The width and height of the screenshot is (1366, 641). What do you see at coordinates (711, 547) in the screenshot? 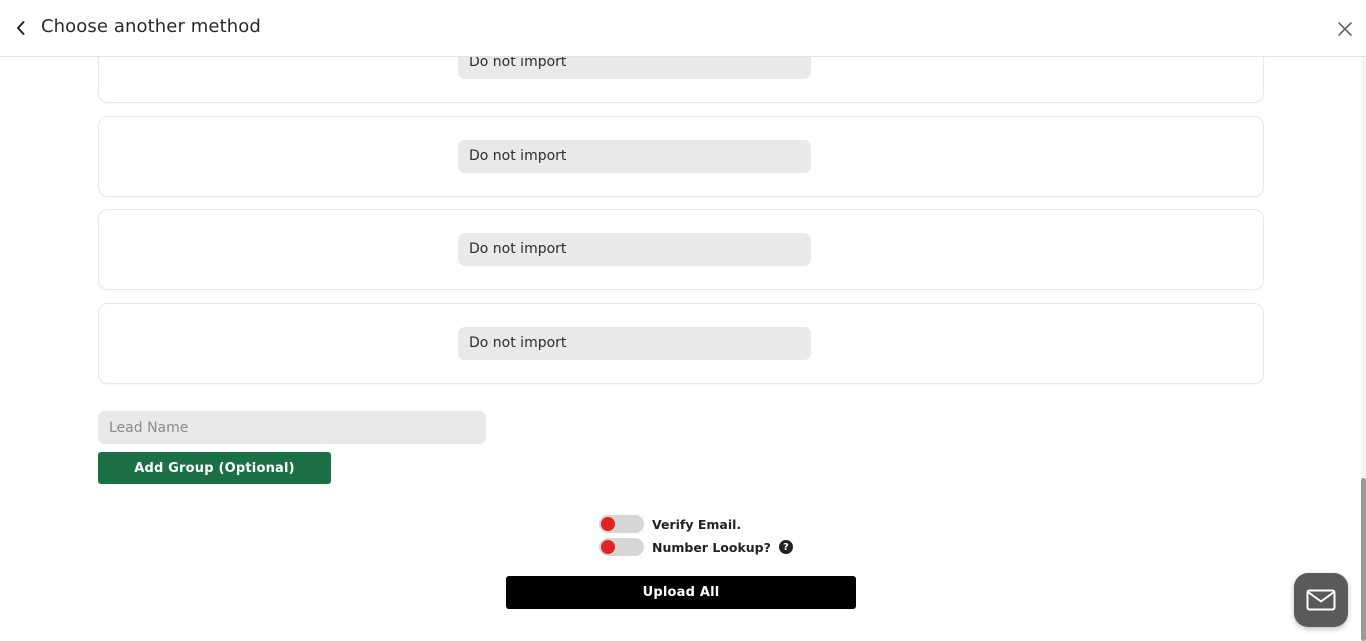
I see `number-lookup-label: Number Lookup?` at bounding box center [711, 547].